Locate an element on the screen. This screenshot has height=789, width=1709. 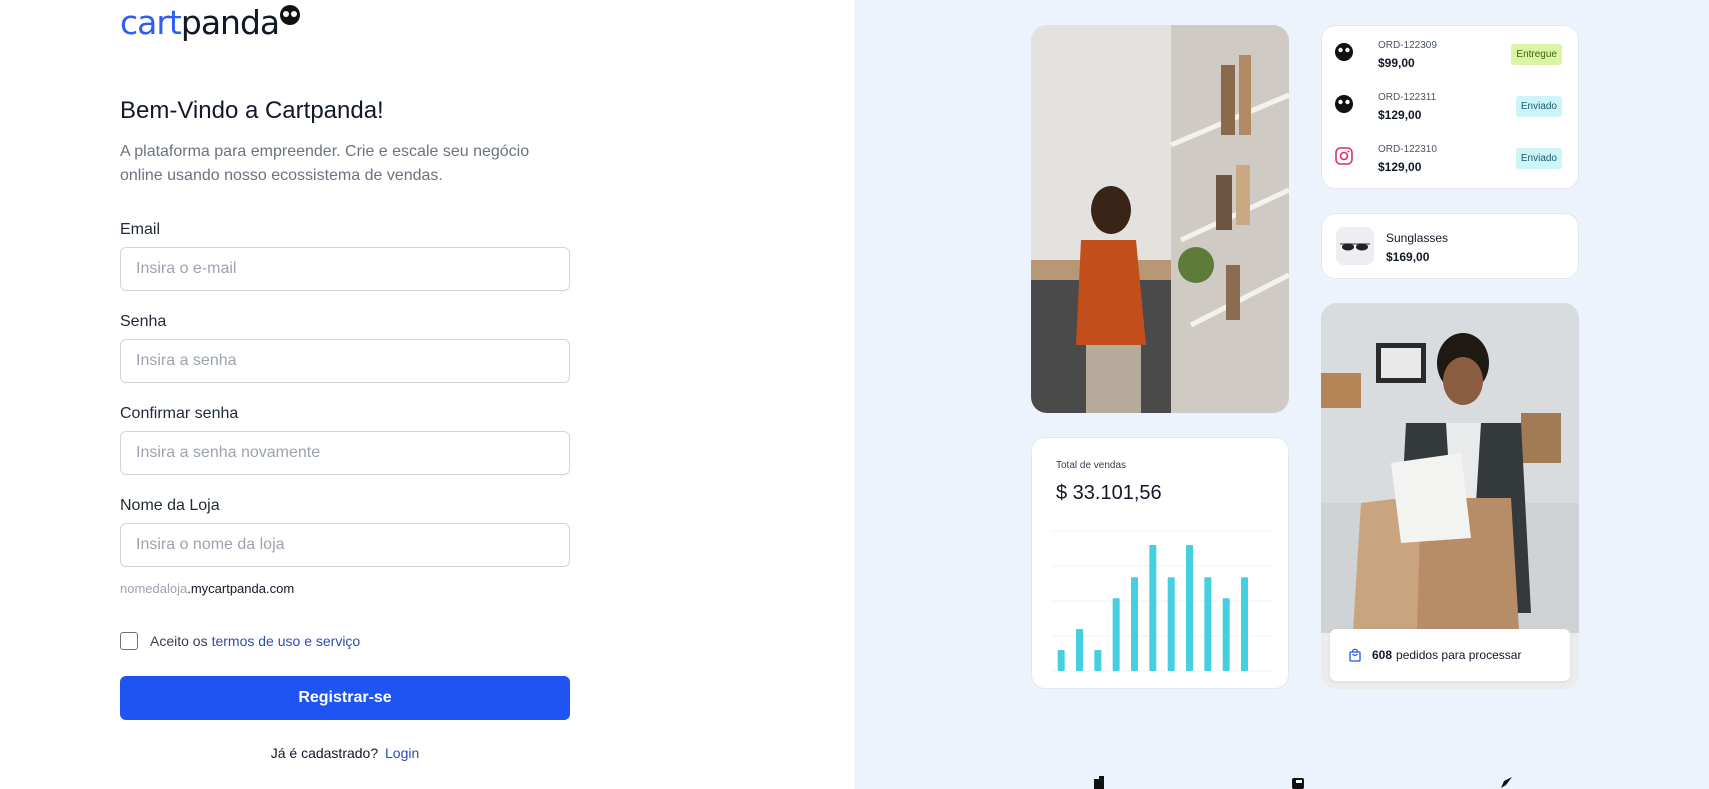
login-prompt: Já é cadastrado? Login is located at coordinates (345, 753).